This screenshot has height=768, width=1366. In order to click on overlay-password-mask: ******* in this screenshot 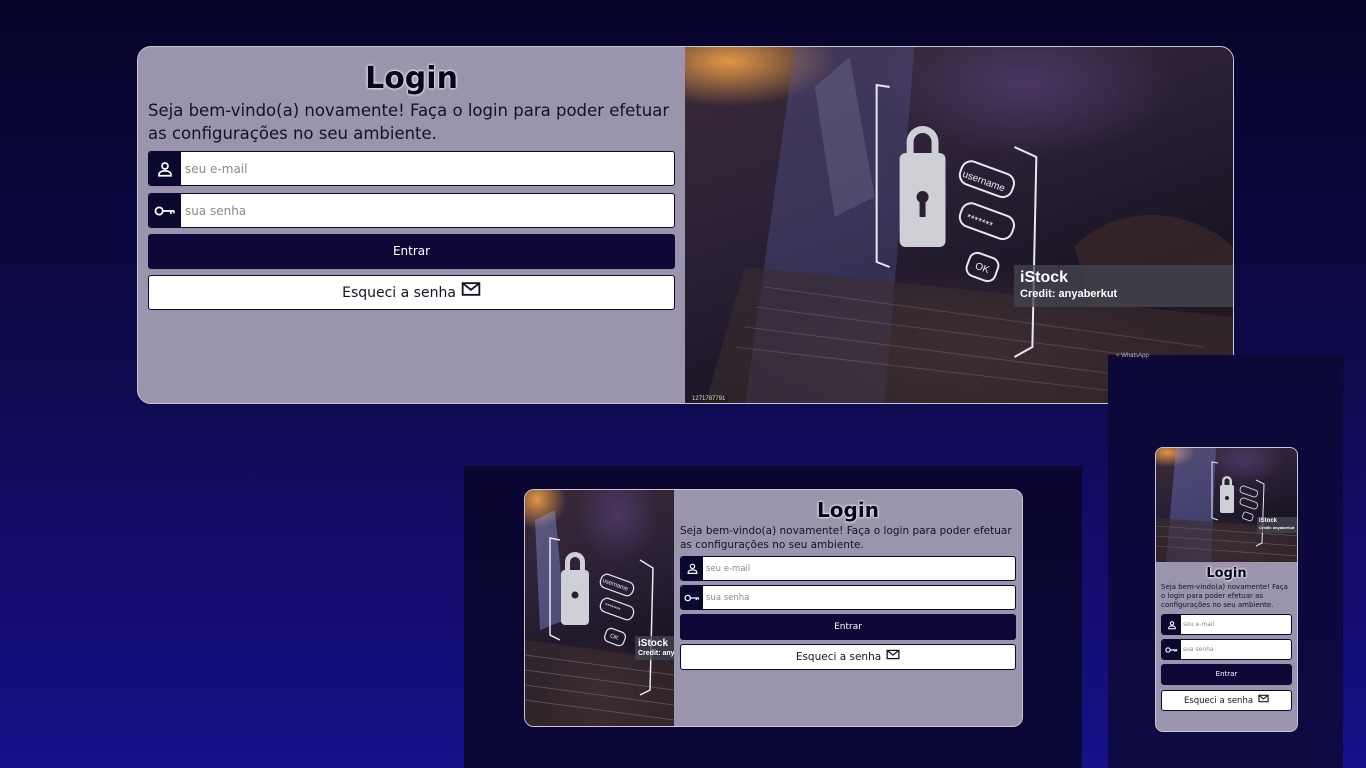, I will do `click(979, 222)`.